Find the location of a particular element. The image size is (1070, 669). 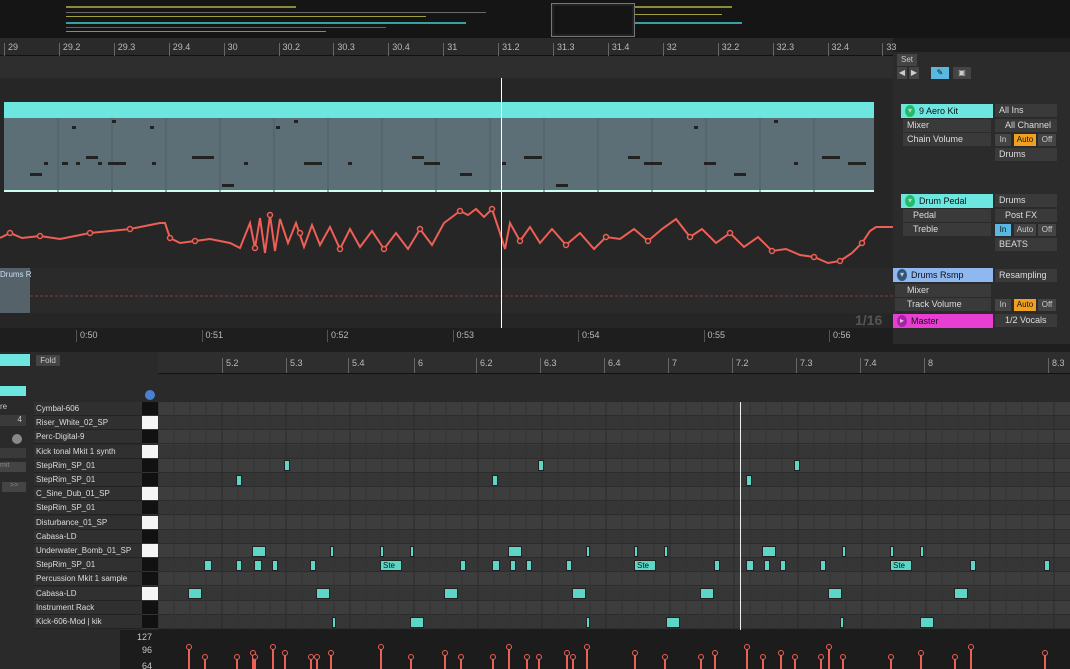

nav-right-icon: ▶ is located at coordinates (914, 73).